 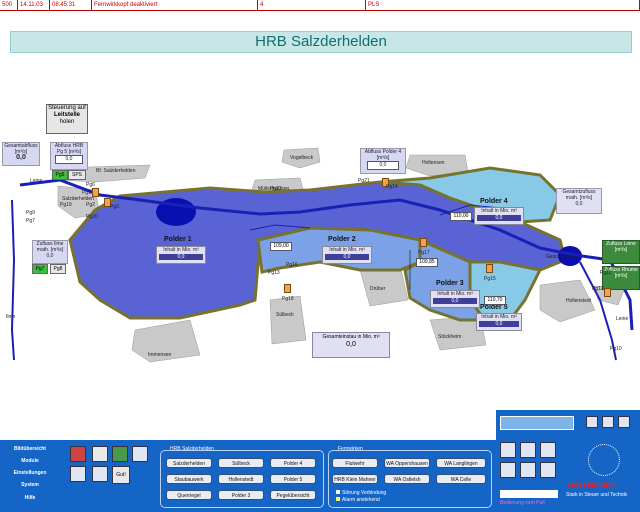 What do you see at coordinates (355, 463) in the screenshot?
I see `btn-flutwehr: Flutwehr` at bounding box center [355, 463].